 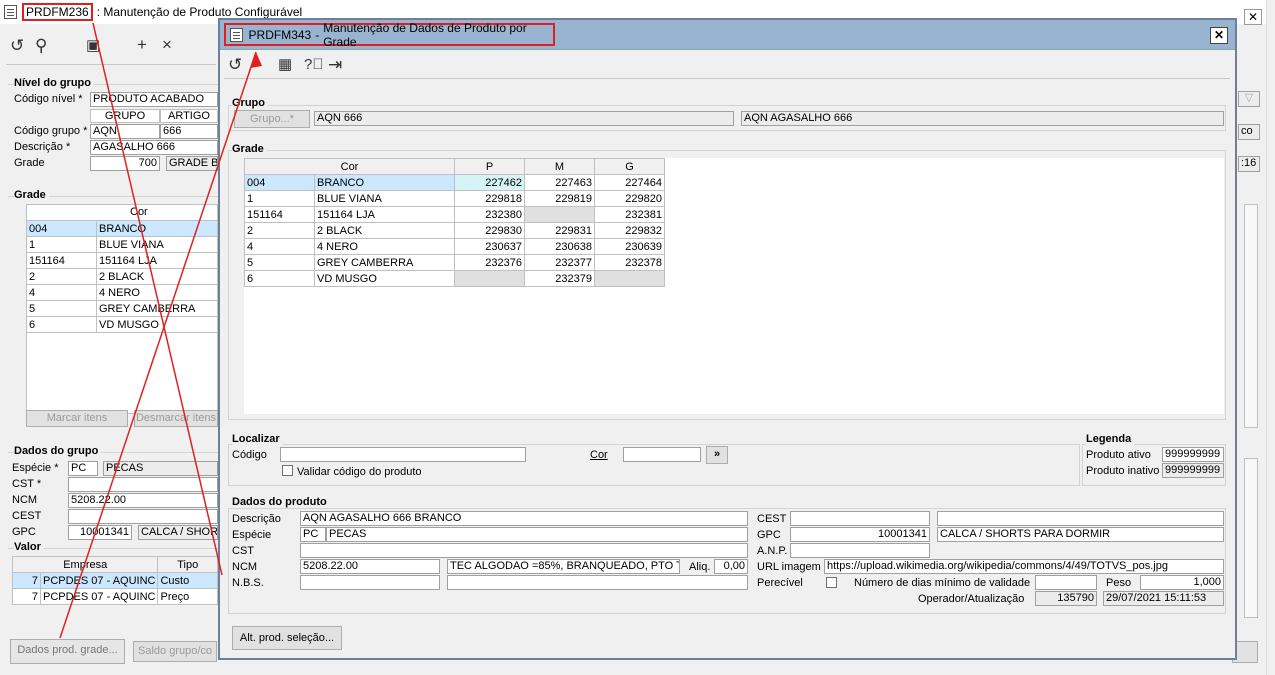 I want to click on localizar-codigo-input, so click(x=403, y=454).